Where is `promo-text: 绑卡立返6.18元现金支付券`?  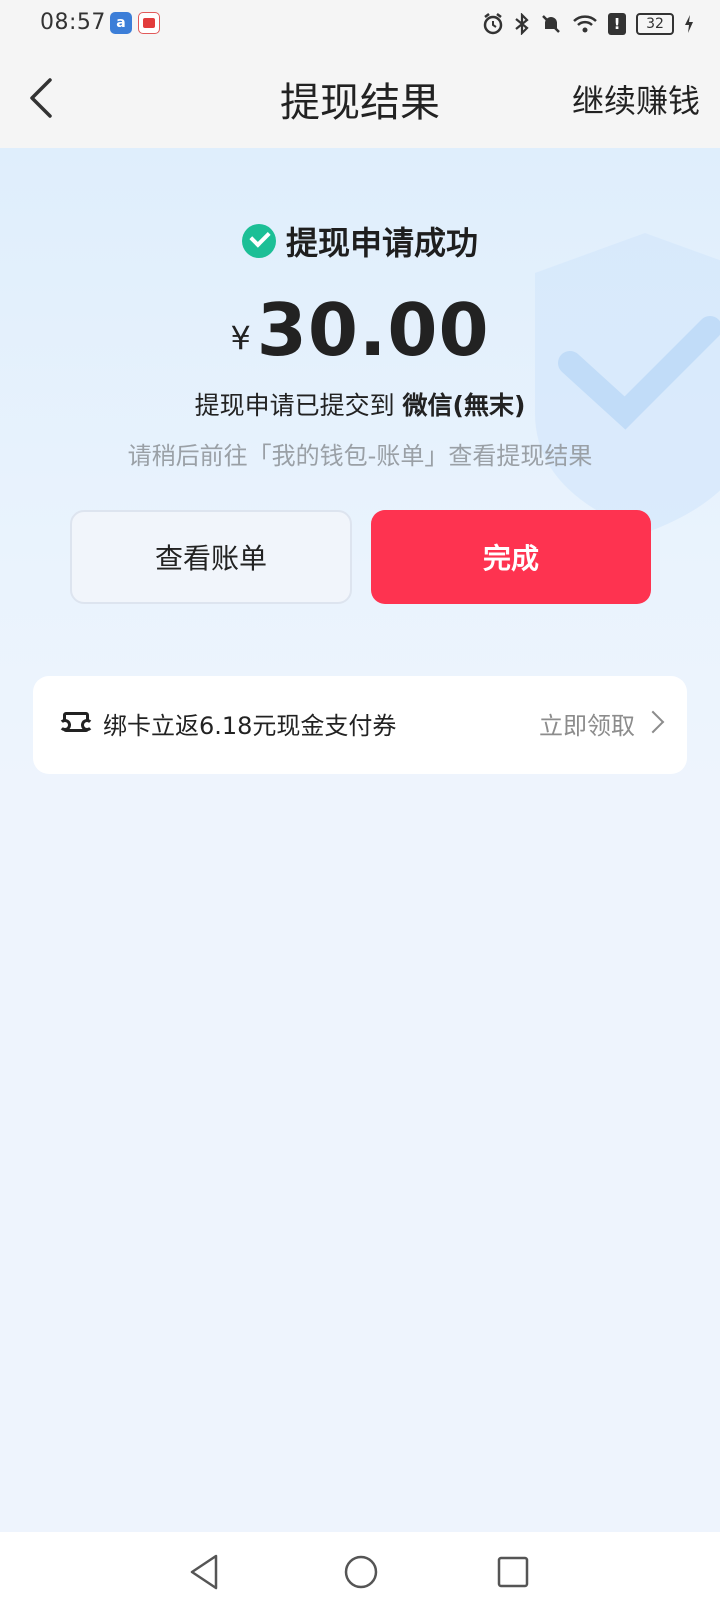
promo-text: 绑卡立返6.18元现金支付券 is located at coordinates (250, 726).